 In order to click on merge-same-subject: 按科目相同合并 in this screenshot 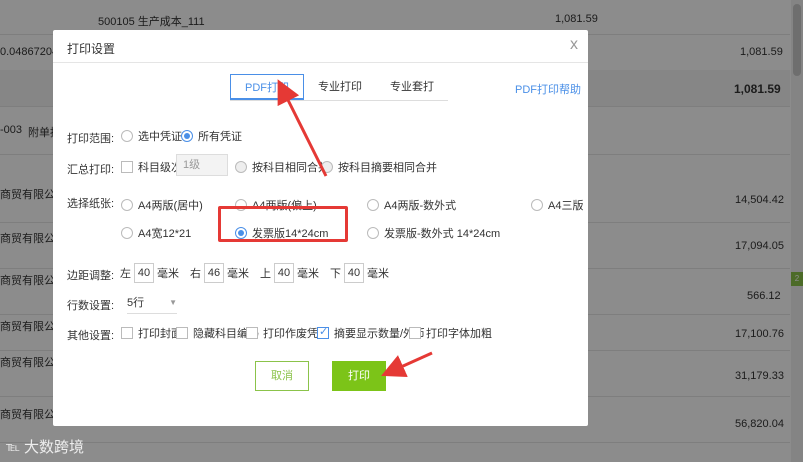, I will do `click(282, 167)`.